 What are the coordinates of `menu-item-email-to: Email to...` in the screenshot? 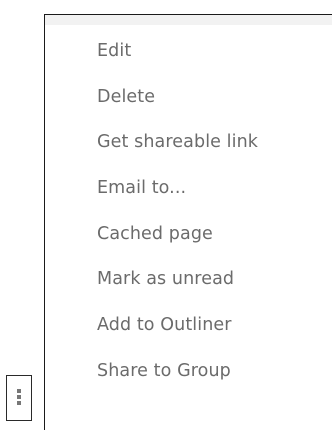 It's located at (188, 189).